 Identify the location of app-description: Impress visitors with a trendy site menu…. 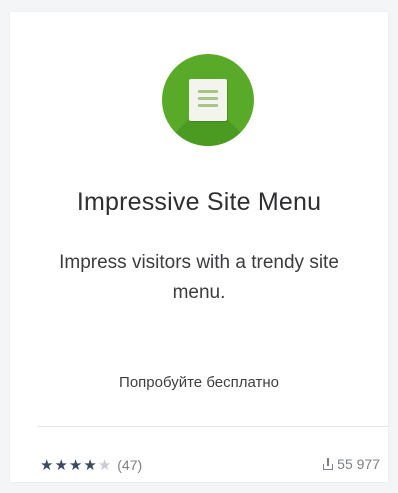
(199, 277).